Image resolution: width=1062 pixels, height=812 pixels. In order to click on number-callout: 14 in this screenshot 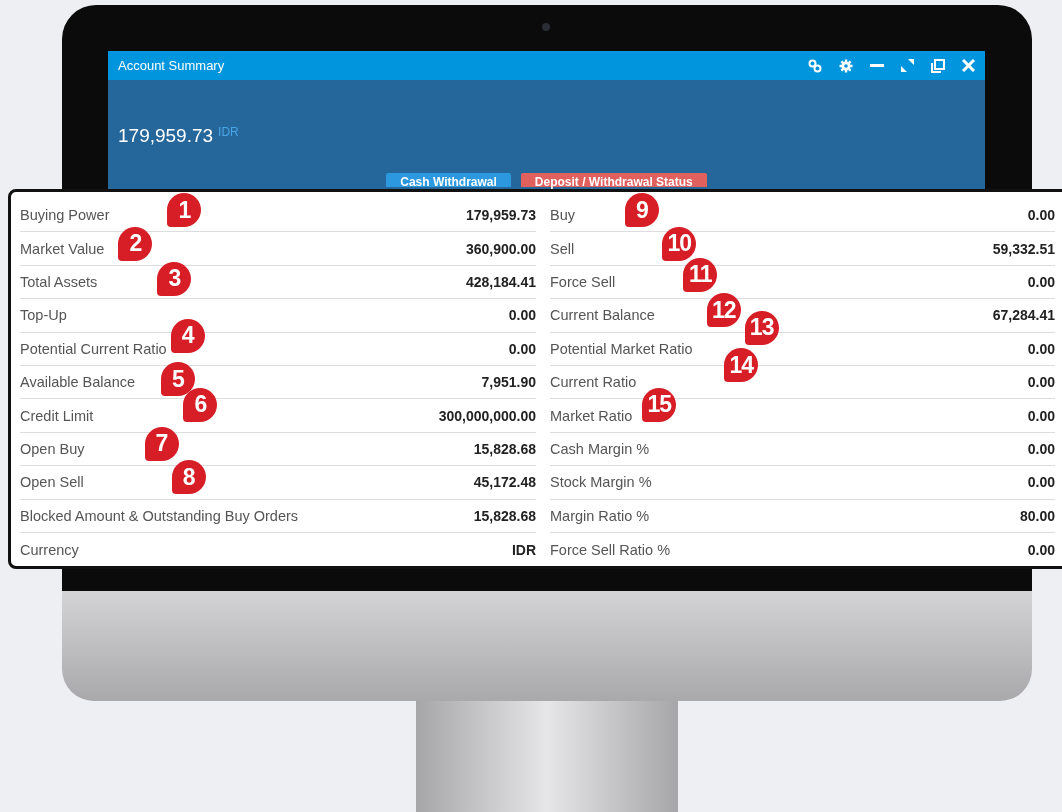, I will do `click(741, 365)`.